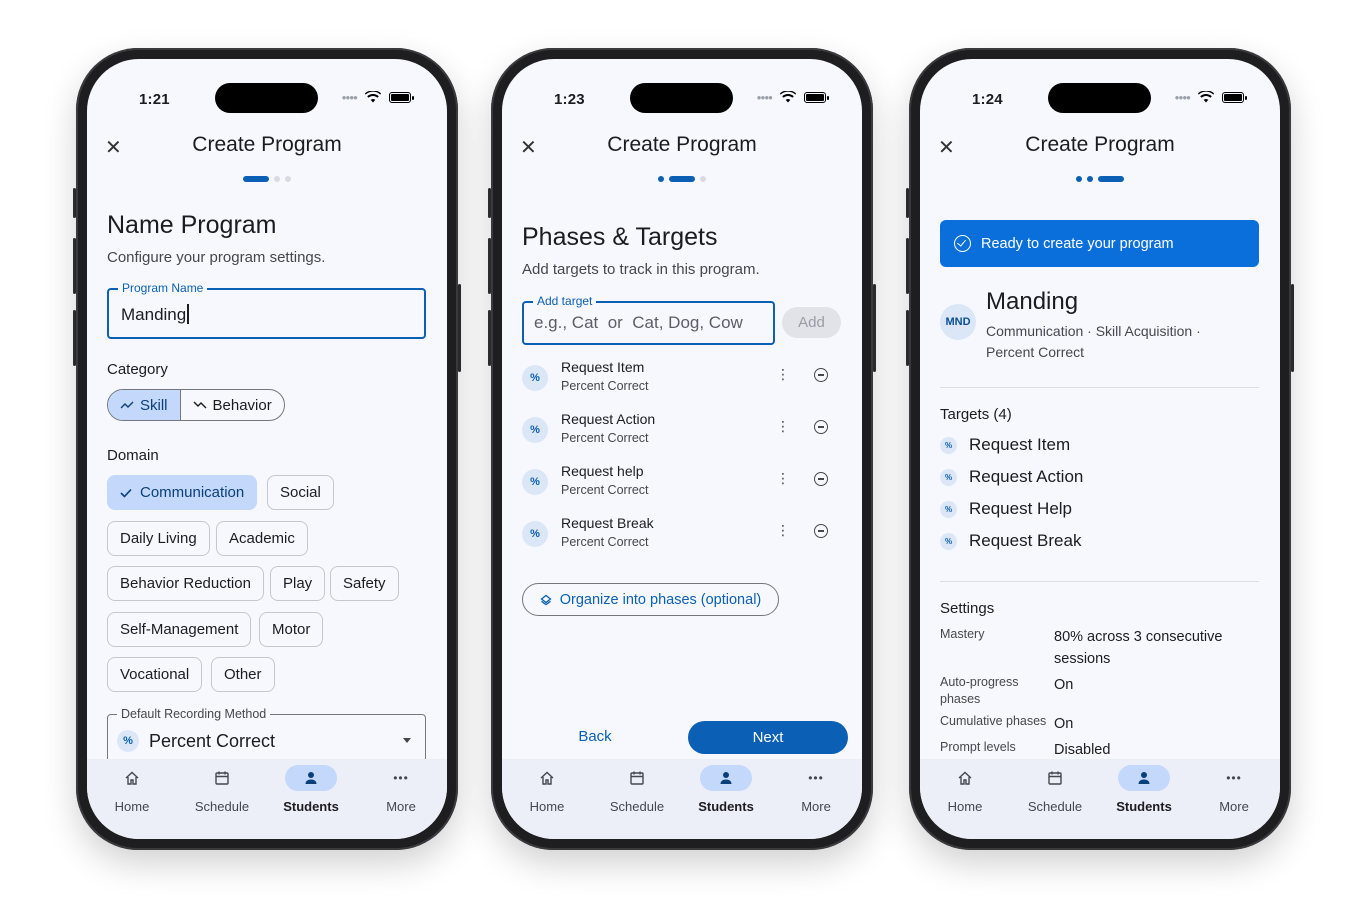 The image size is (1360, 900). Describe the element at coordinates (1006, 509) in the screenshot. I see `summary-target: % Request Help` at that location.